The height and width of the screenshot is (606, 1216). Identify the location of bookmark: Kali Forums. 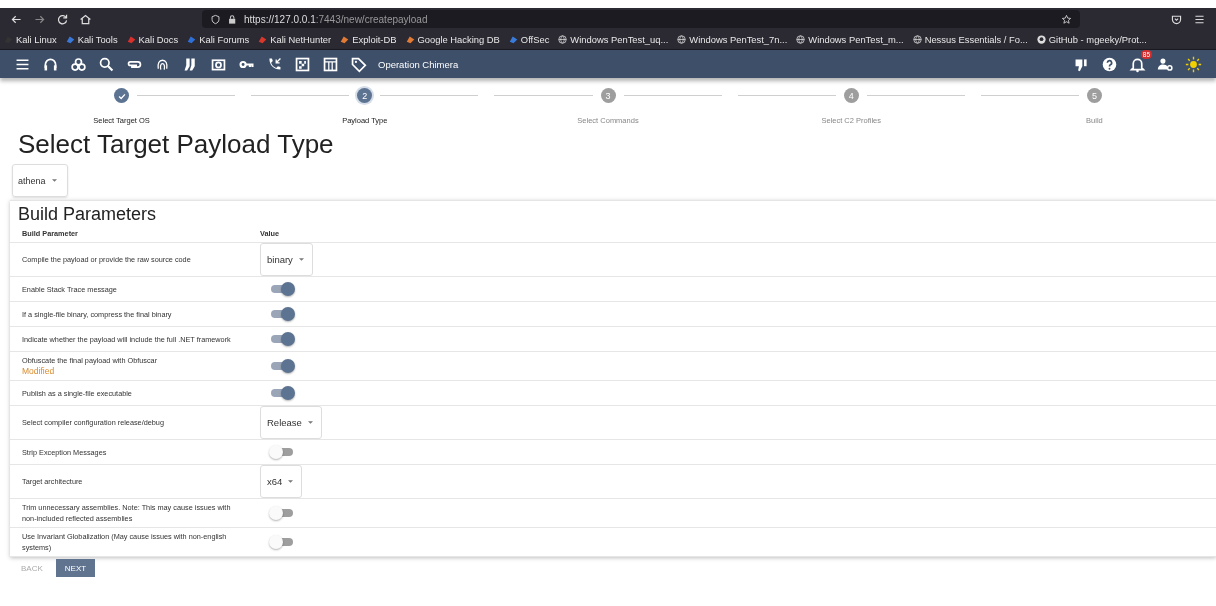
(218, 39).